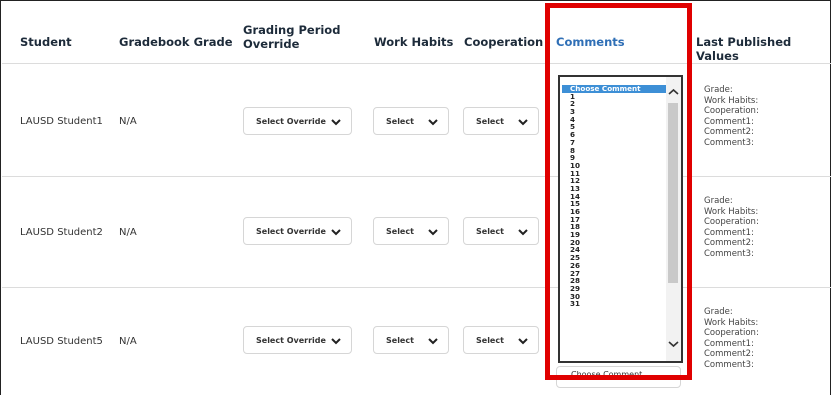 The image size is (831, 395). Describe the element at coordinates (61, 121) in the screenshot. I see `student-name: LAUSD Student1` at that location.